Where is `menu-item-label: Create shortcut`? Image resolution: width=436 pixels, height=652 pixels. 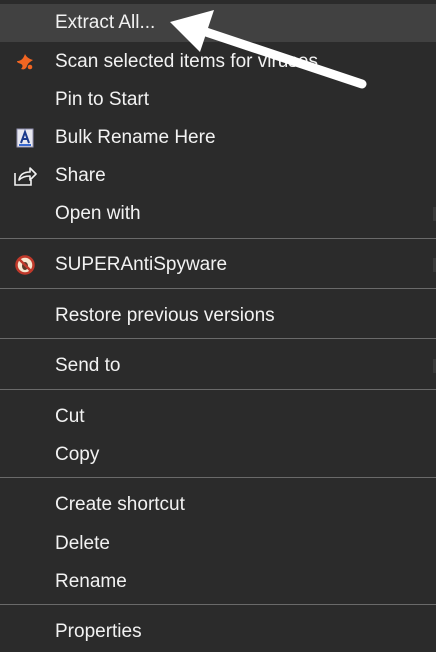
menu-item-label: Create shortcut is located at coordinates (120, 504).